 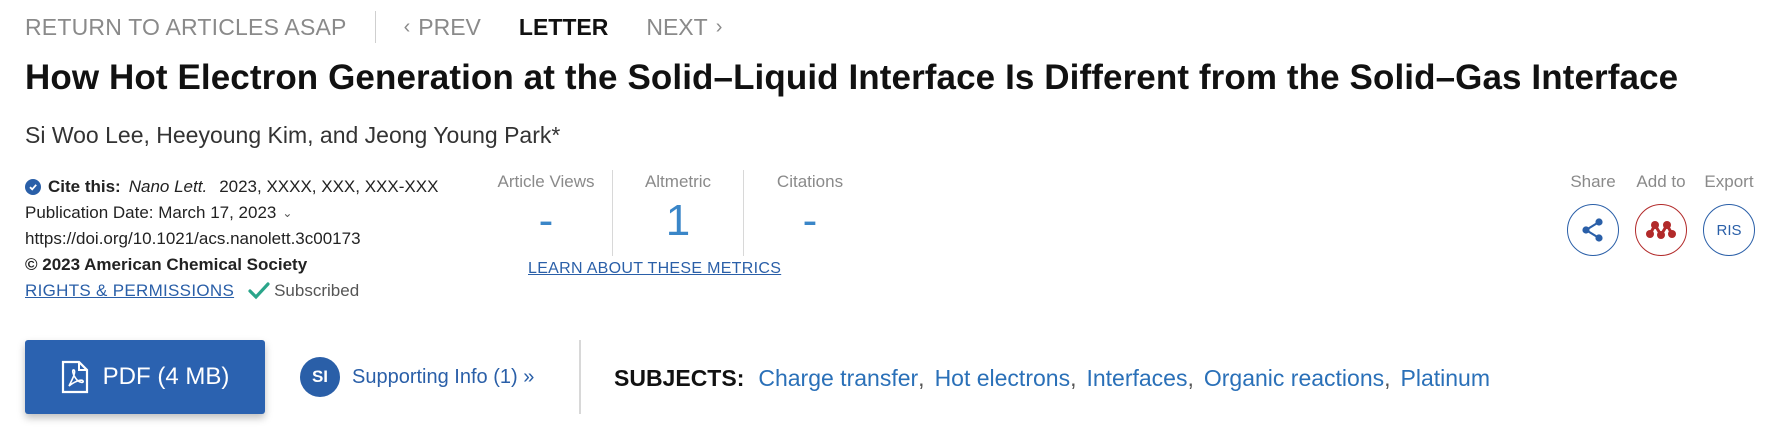 I want to click on prev-label: PREV, so click(x=449, y=26).